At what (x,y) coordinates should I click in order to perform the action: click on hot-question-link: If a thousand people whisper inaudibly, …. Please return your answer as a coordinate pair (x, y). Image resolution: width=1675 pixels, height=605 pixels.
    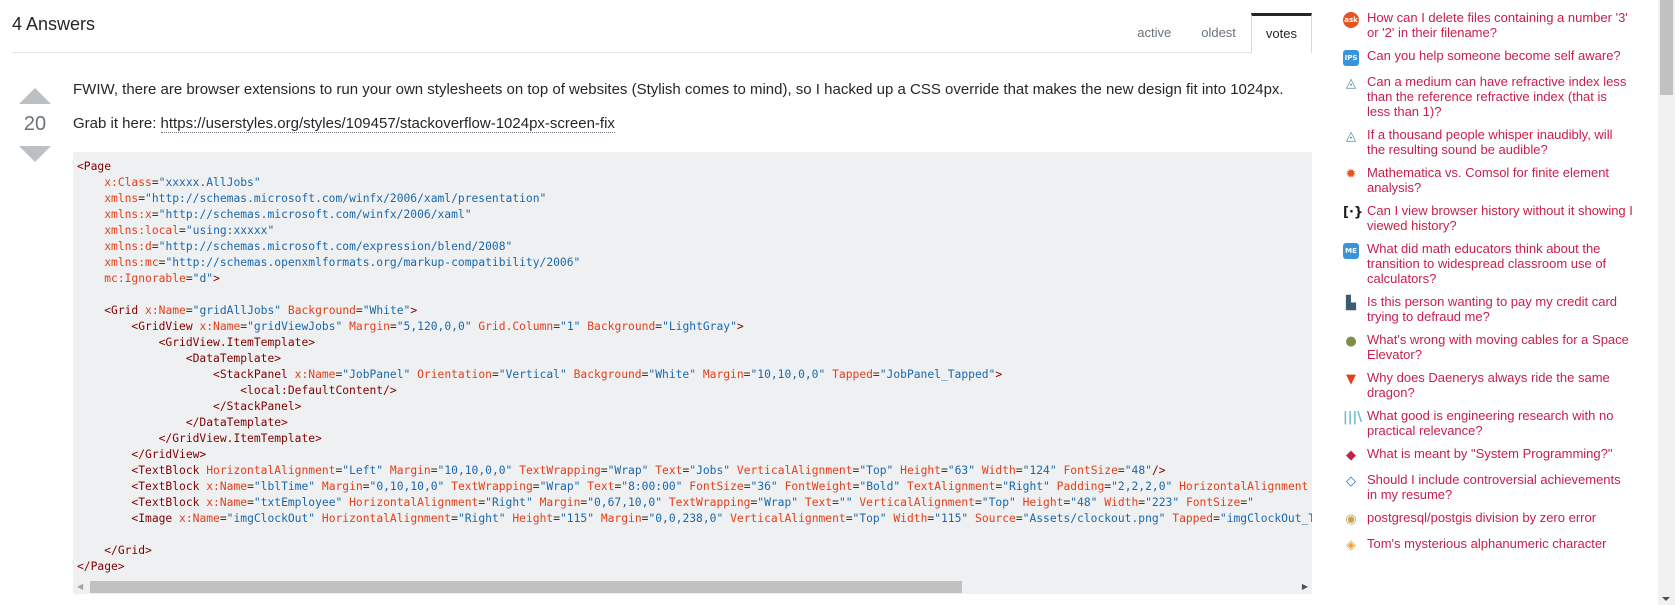
    Looking at the image, I should click on (1500, 142).